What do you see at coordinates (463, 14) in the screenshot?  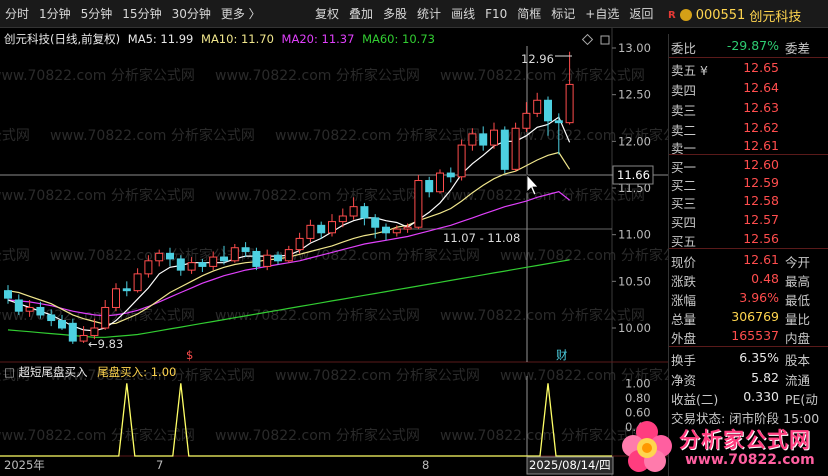 I see `draw-line-button: 画线` at bounding box center [463, 14].